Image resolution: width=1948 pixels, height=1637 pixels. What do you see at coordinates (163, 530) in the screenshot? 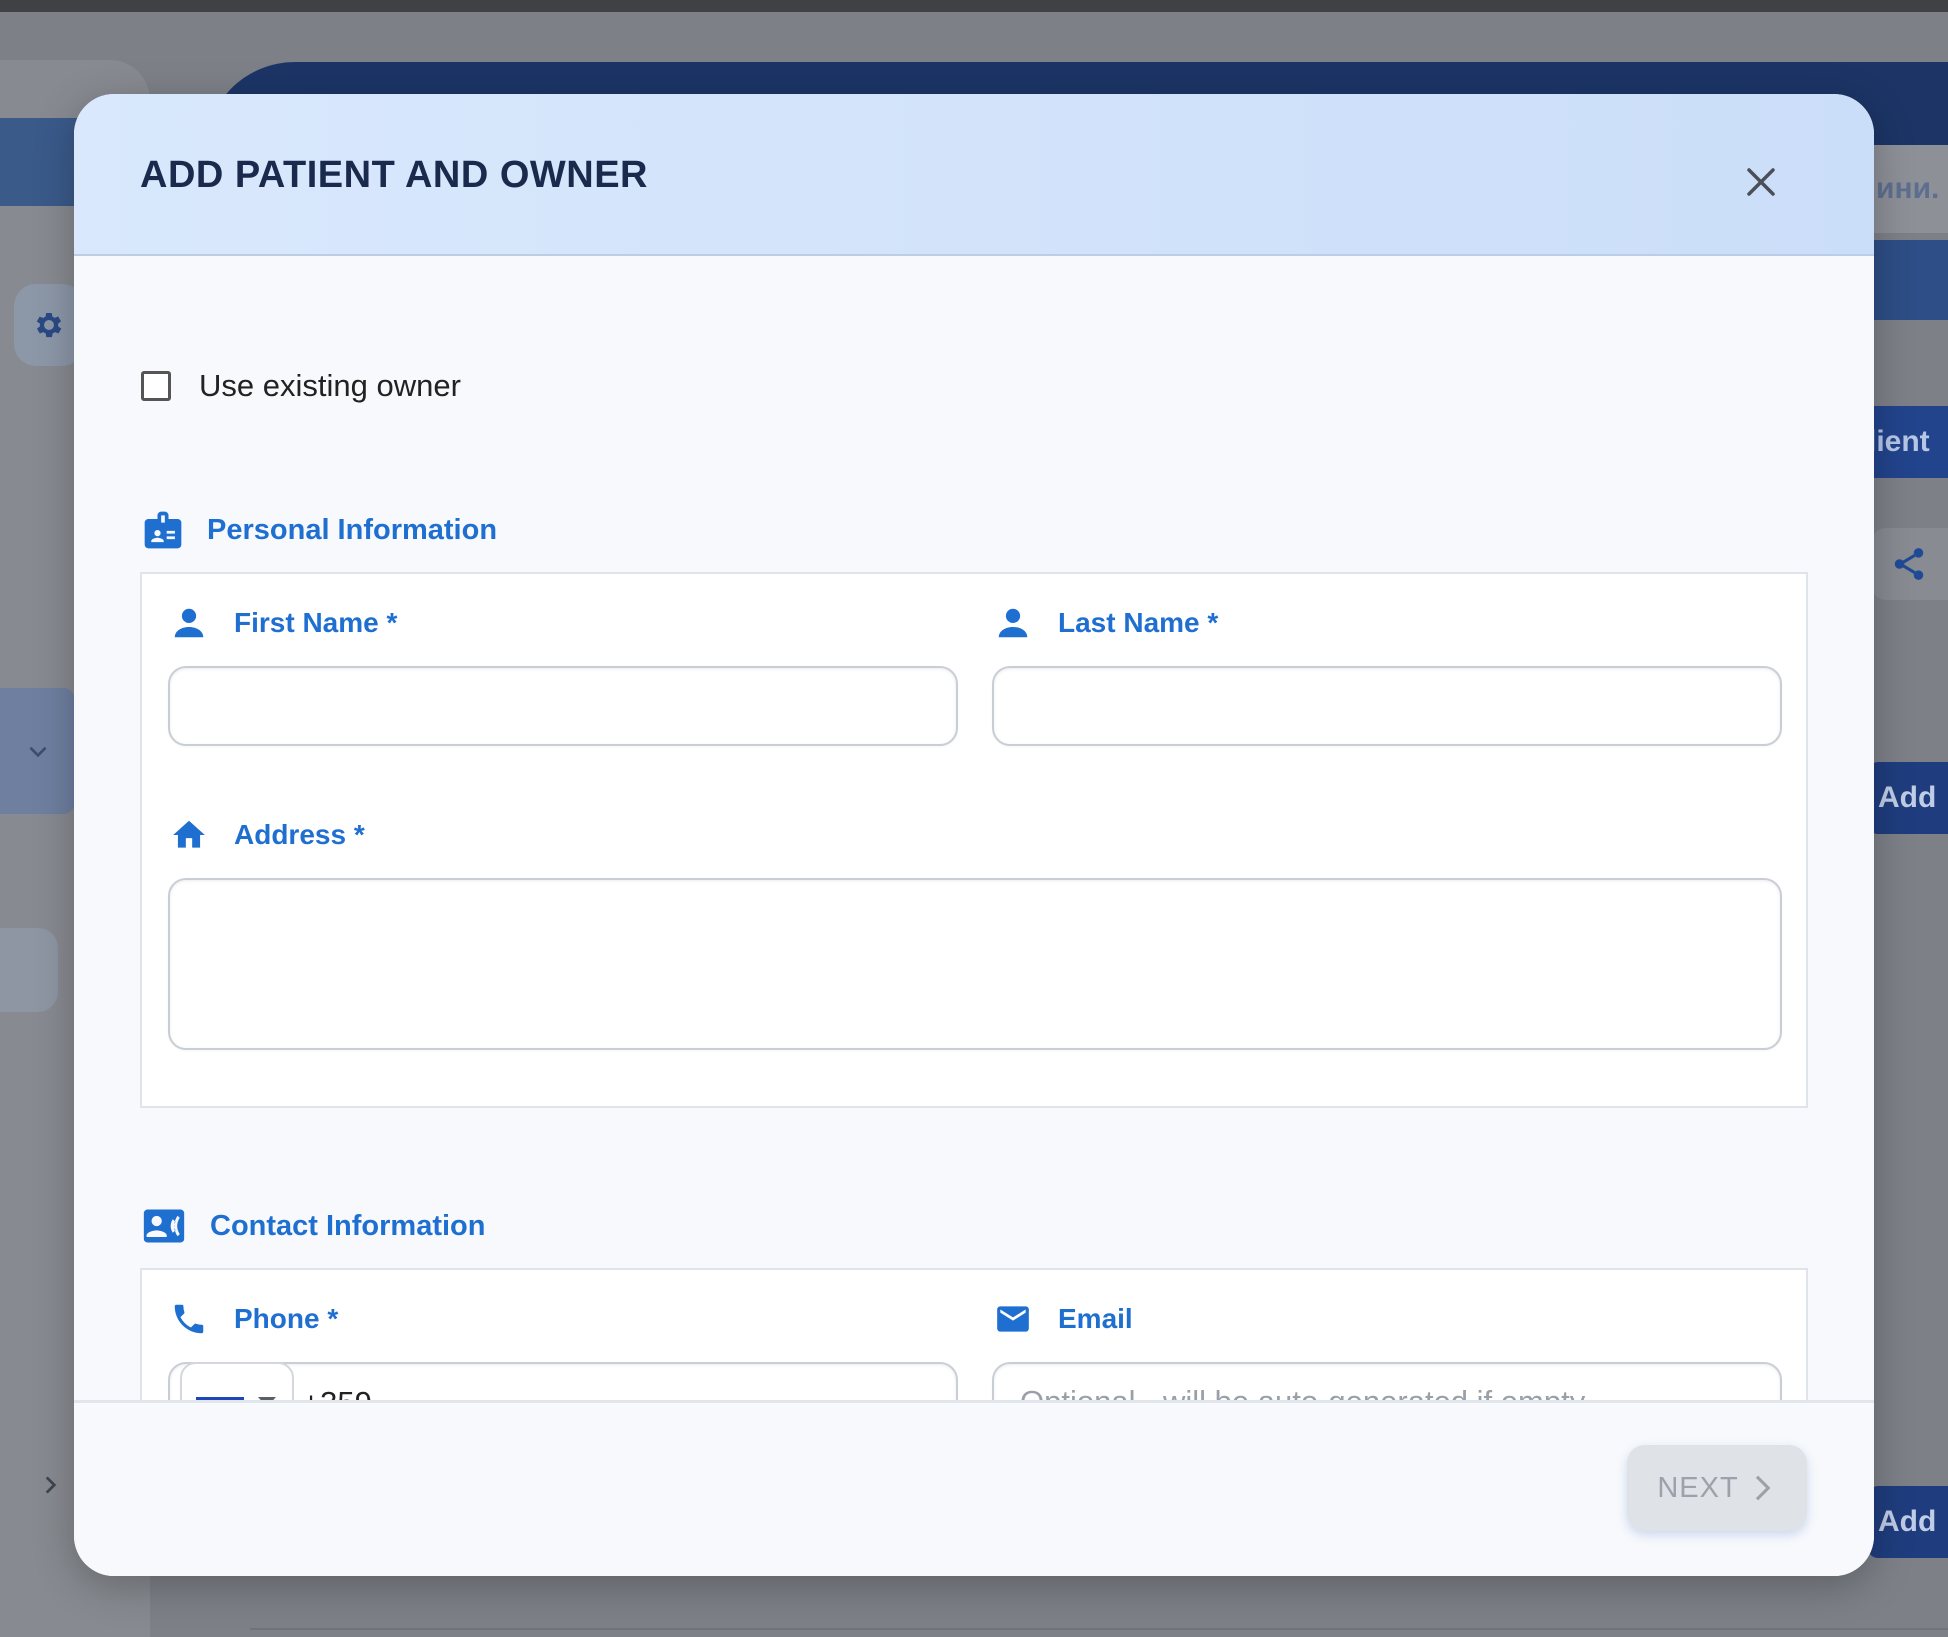
I see `id-badge-icon` at bounding box center [163, 530].